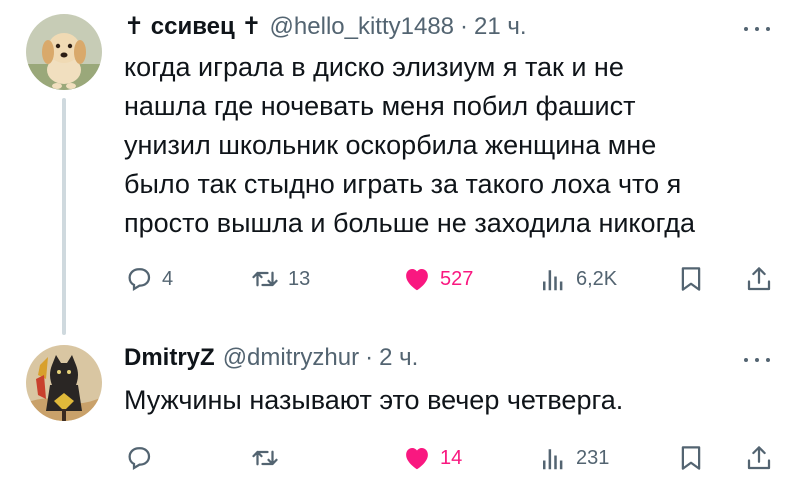 This screenshot has height=487, width=800. Describe the element at coordinates (169, 358) in the screenshot. I see `display-name: DmitryZ` at that location.